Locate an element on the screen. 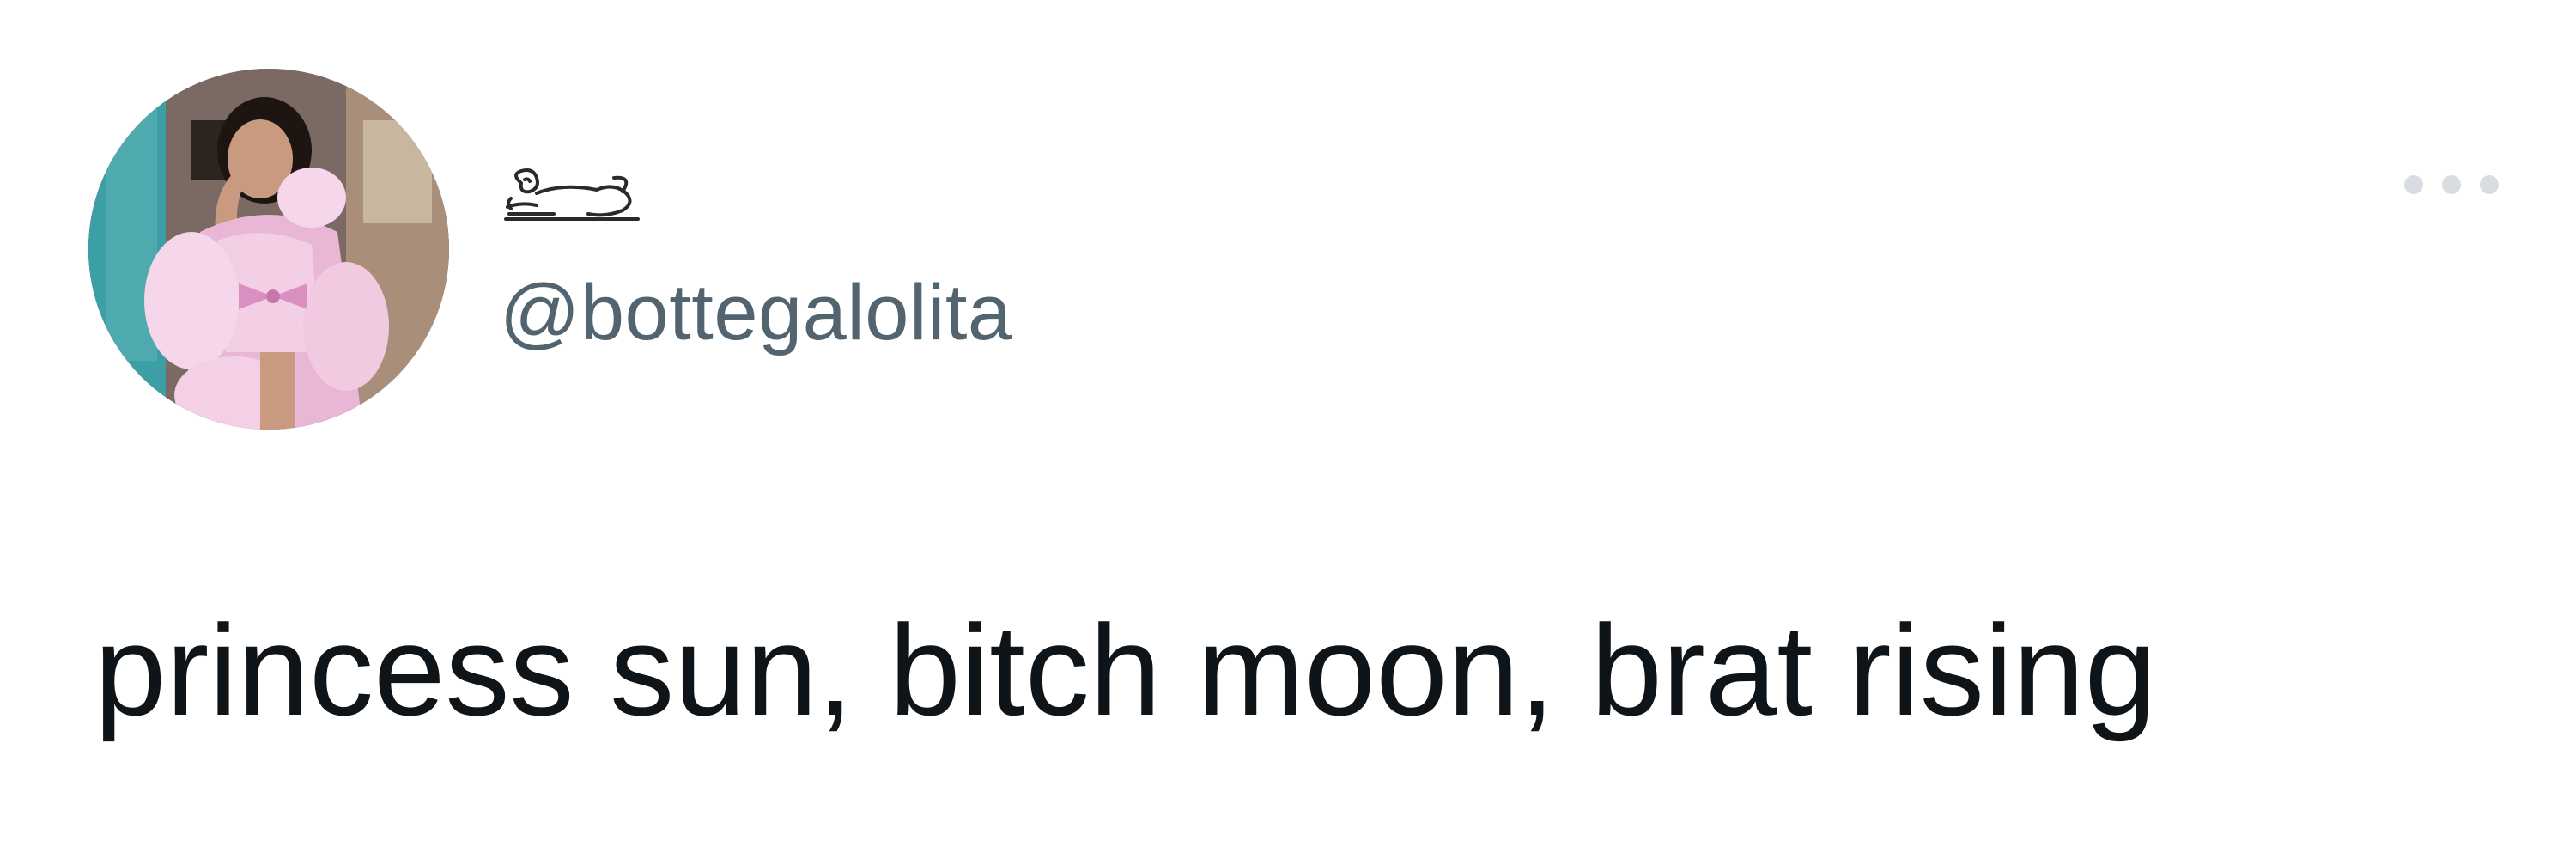 This screenshot has height=859, width=2576. profile-photo-icon is located at coordinates (269, 249).